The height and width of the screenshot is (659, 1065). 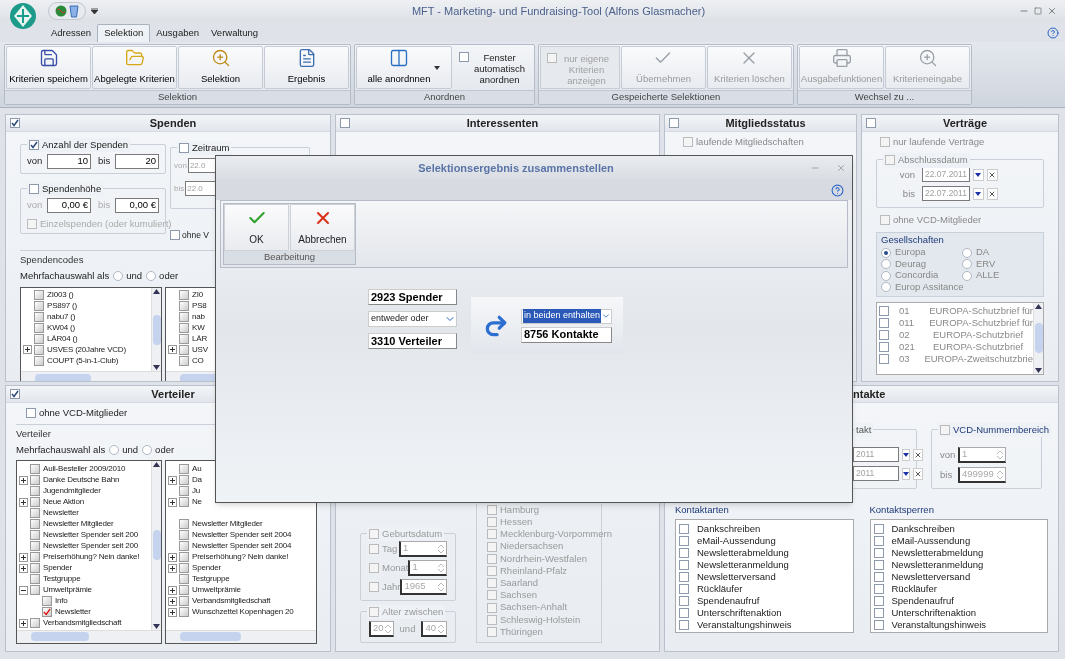 I want to click on tree-item: Auli-Besteller 2009/2010, so click(x=84, y=469).